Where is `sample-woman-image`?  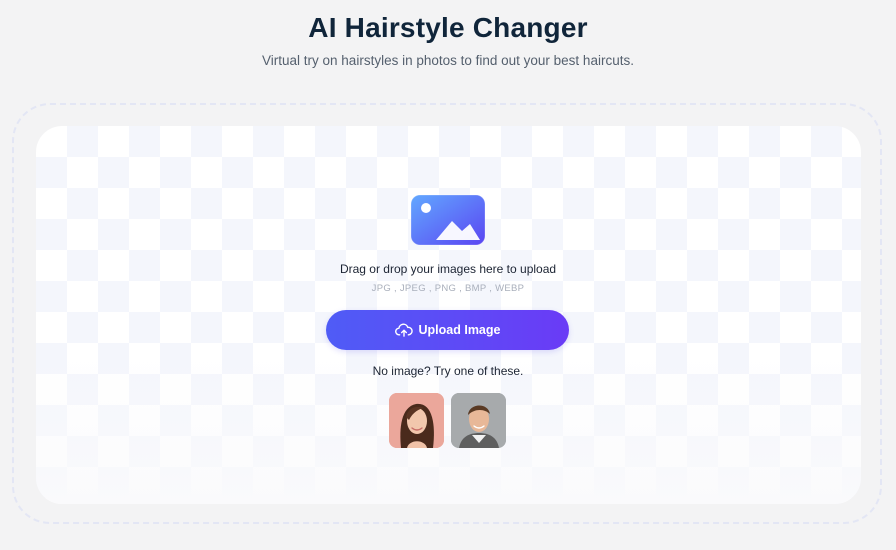
sample-woman-image is located at coordinates (416, 420).